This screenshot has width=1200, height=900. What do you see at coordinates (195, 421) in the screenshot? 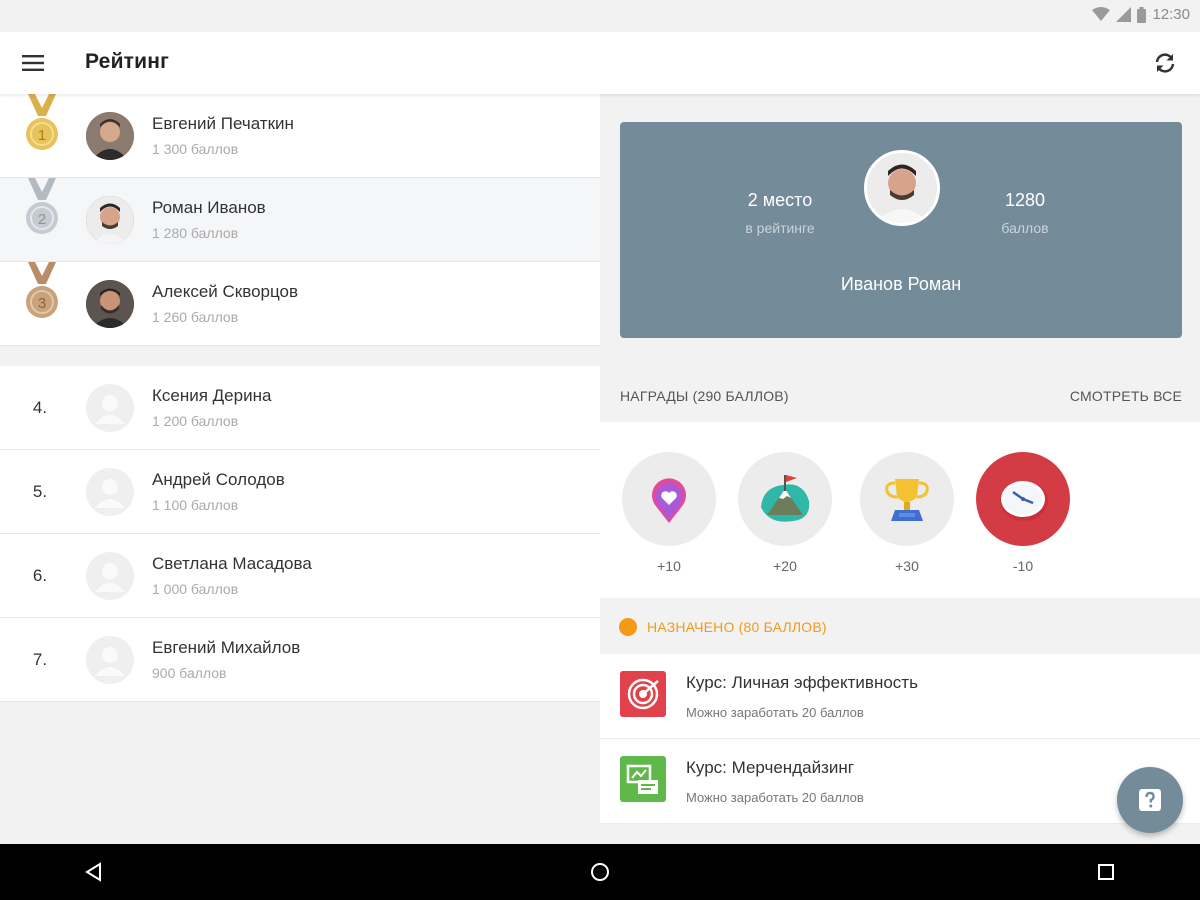
I see `user-points: 1 200 баллов` at bounding box center [195, 421].